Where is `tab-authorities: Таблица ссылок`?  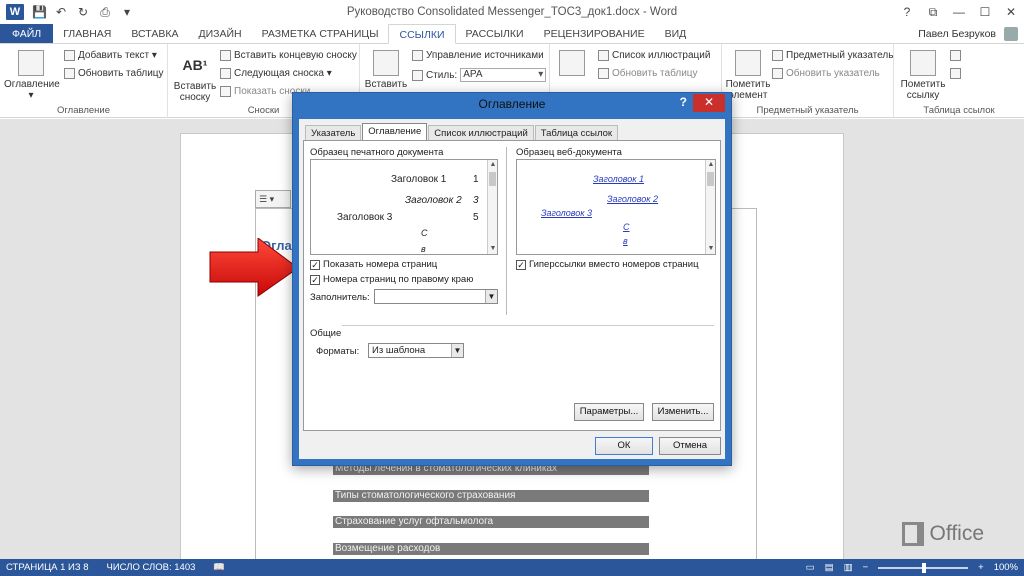
tab-authorities: Таблица ссылок is located at coordinates (576, 132).